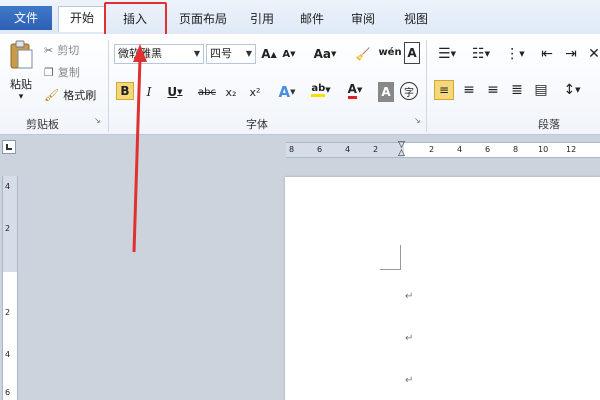  Describe the element at coordinates (481, 54) in the screenshot. I see `numbering-icon: ☷ ▼` at that location.